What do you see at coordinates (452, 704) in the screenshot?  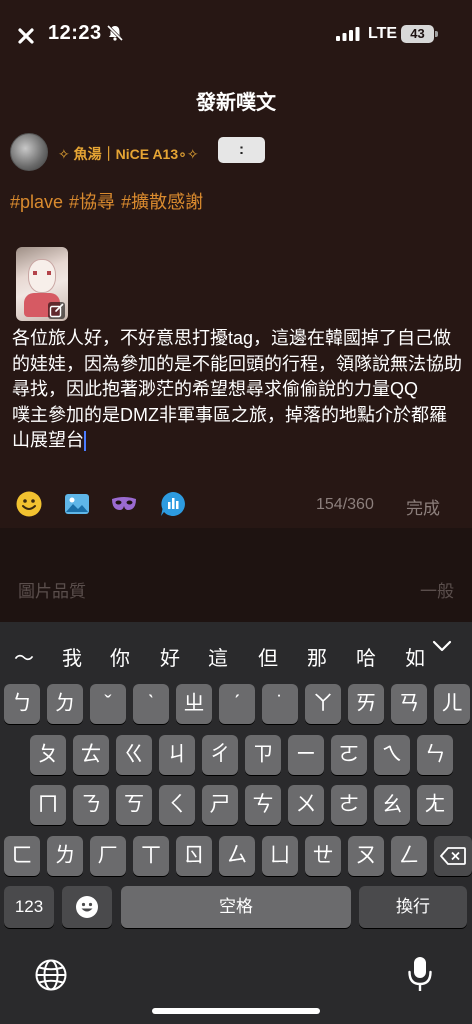 I see `key: ㄦ` at bounding box center [452, 704].